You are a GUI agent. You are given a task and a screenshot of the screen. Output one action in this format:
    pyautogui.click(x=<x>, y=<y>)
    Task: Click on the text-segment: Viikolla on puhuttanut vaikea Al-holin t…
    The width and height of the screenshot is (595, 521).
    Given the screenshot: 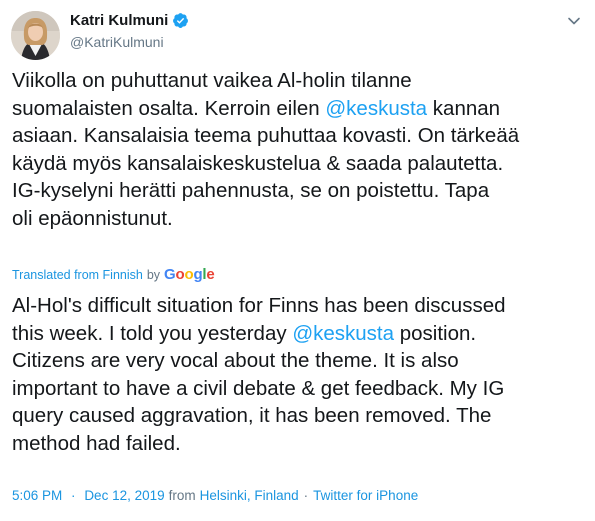 What is the action you would take?
    pyautogui.click(x=212, y=80)
    